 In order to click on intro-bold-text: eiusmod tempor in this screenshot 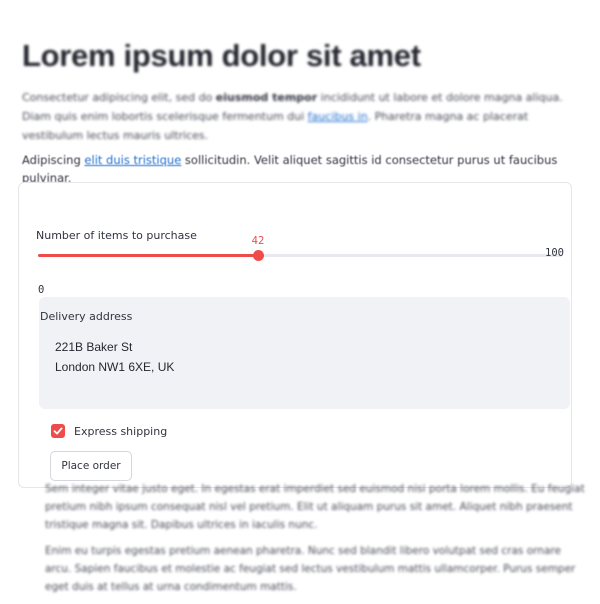, I will do `click(266, 97)`.